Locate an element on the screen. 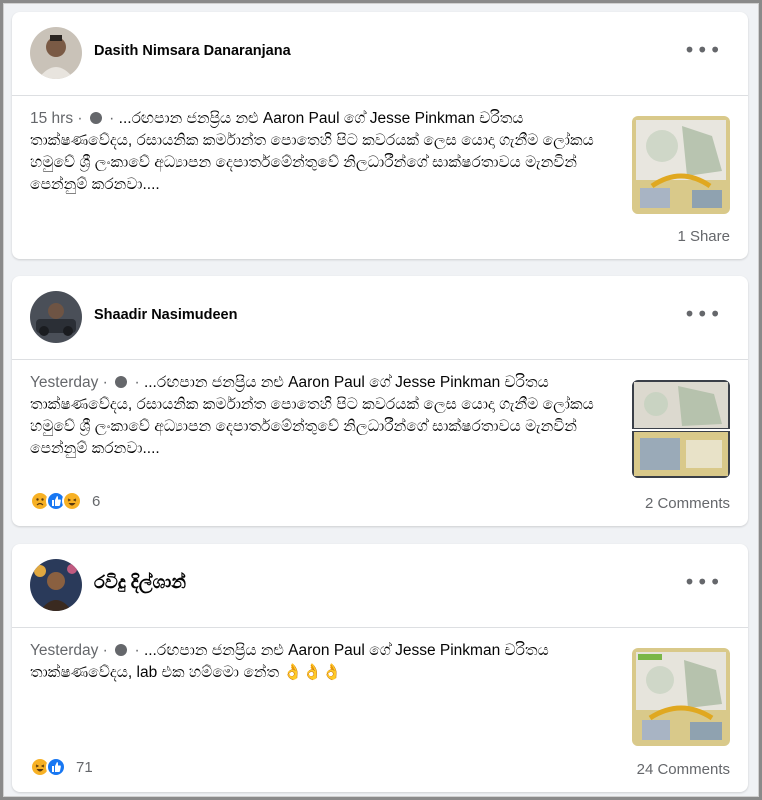  comments-count: 24 Comments is located at coordinates (683, 769).